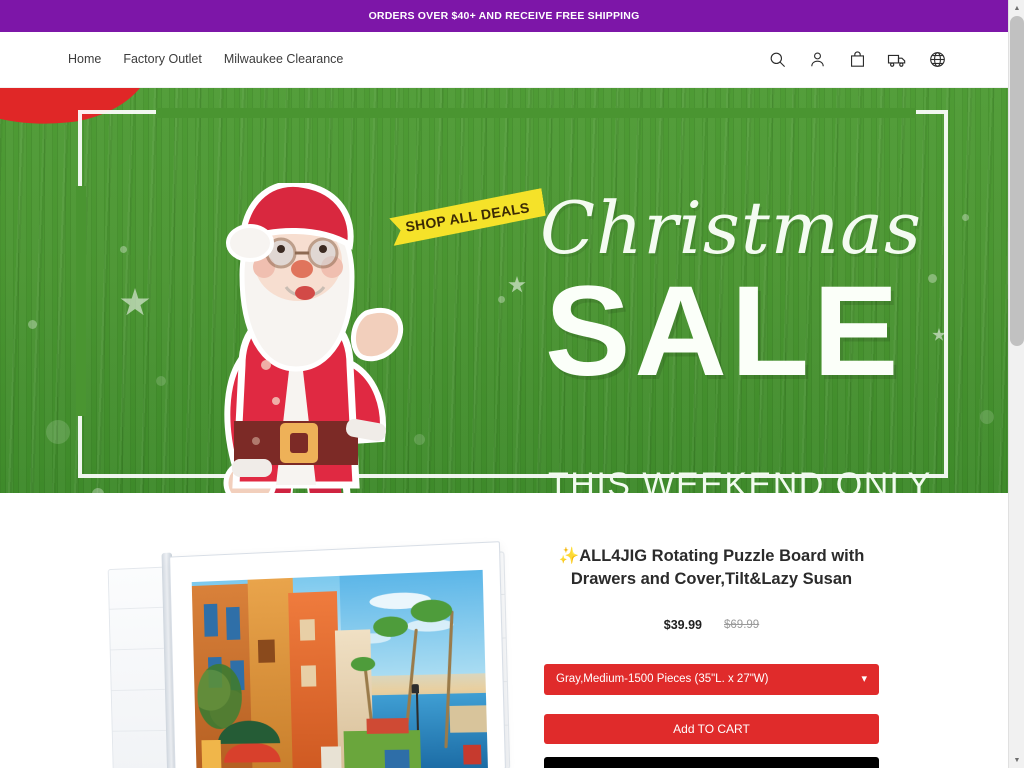 This screenshot has height=768, width=1024. I want to click on price-group: $39.99 $69.99, so click(711, 625).